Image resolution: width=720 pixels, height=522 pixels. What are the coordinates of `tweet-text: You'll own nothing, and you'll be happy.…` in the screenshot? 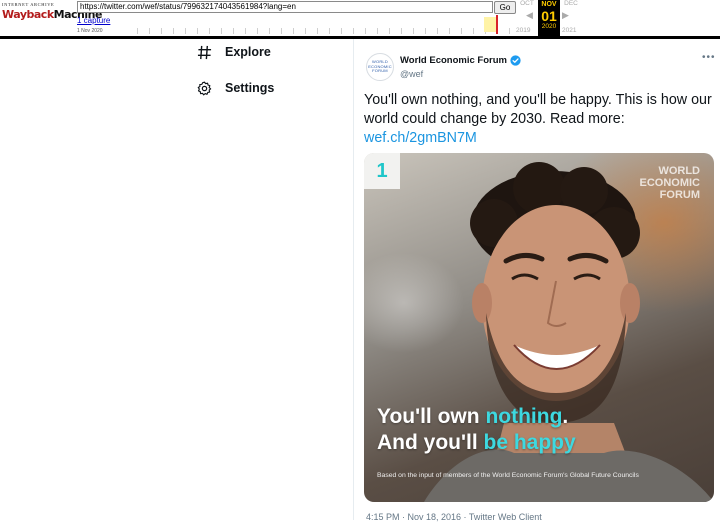 It's located at (540, 119).